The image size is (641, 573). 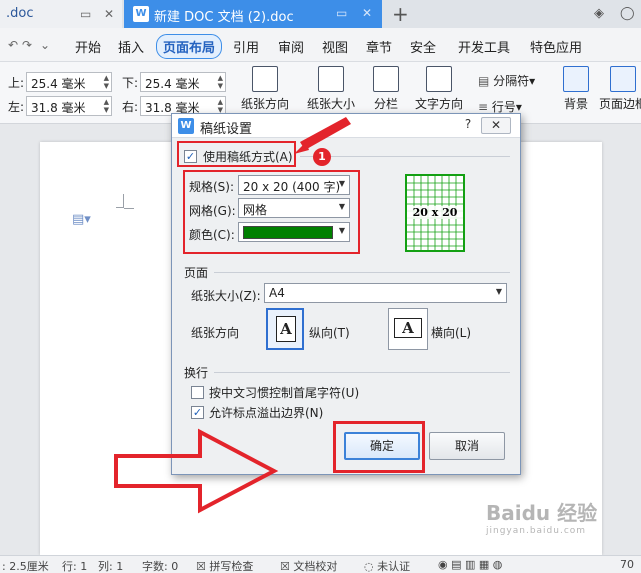 I want to click on big-arrow, so click(x=196, y=471).